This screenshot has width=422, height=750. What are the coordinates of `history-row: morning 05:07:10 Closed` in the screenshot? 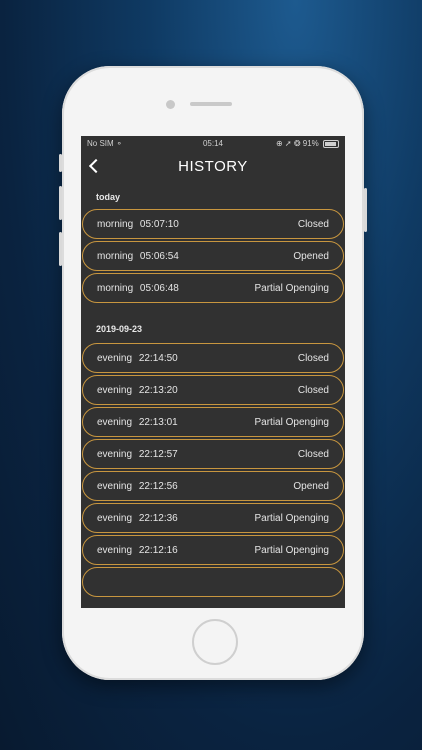 It's located at (213, 224).